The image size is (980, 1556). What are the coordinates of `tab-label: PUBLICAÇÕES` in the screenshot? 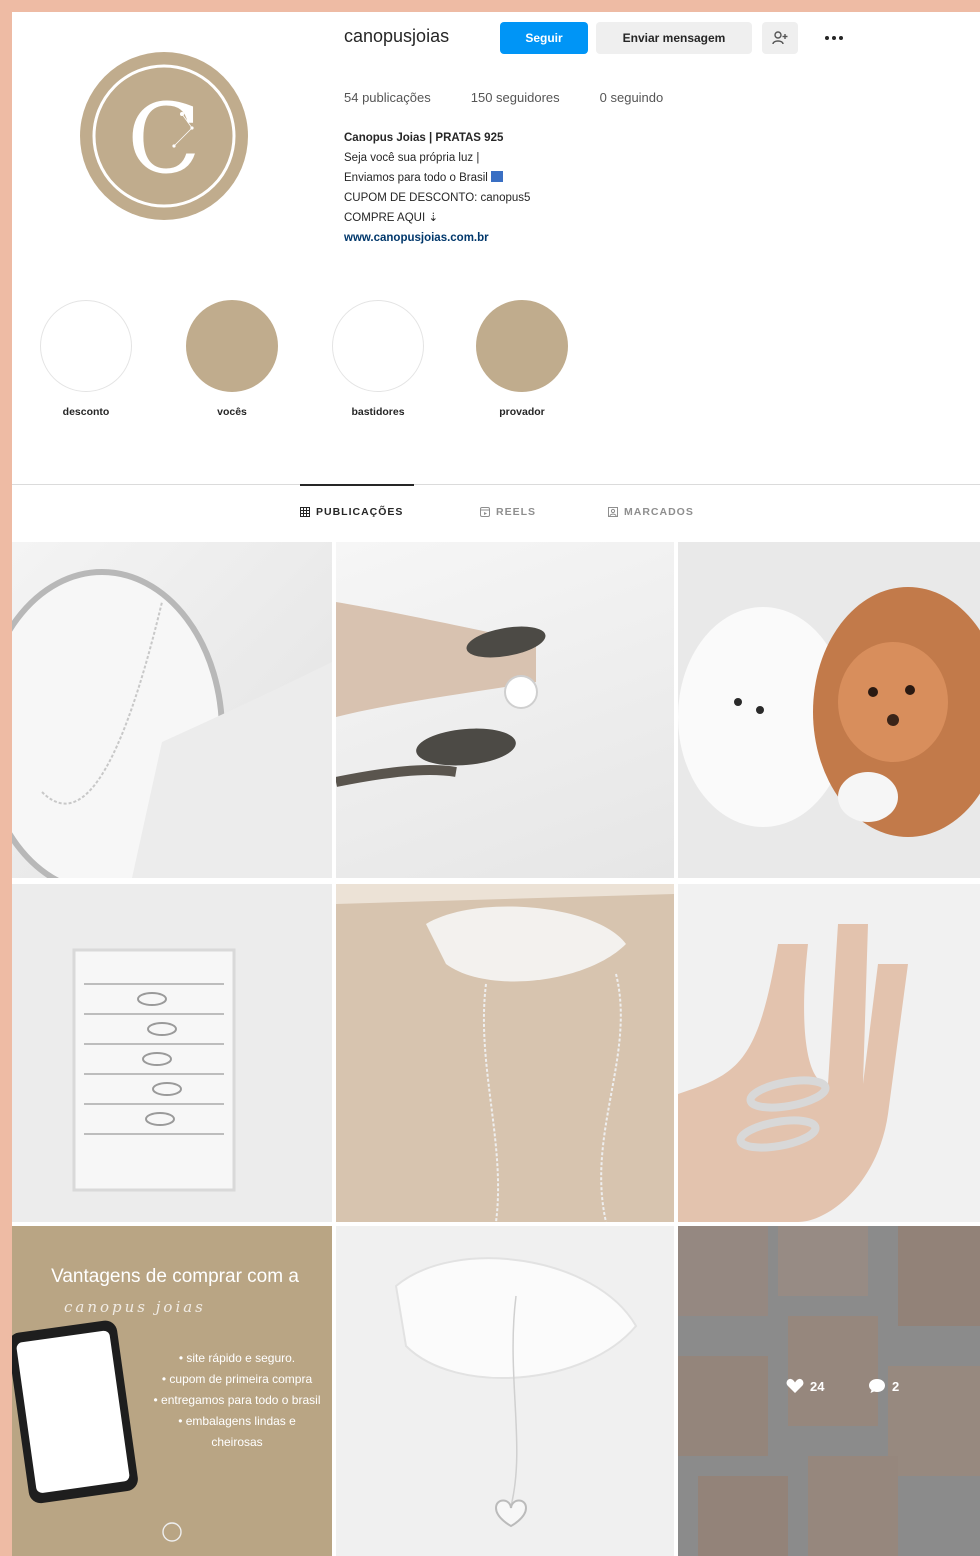 It's located at (360, 512).